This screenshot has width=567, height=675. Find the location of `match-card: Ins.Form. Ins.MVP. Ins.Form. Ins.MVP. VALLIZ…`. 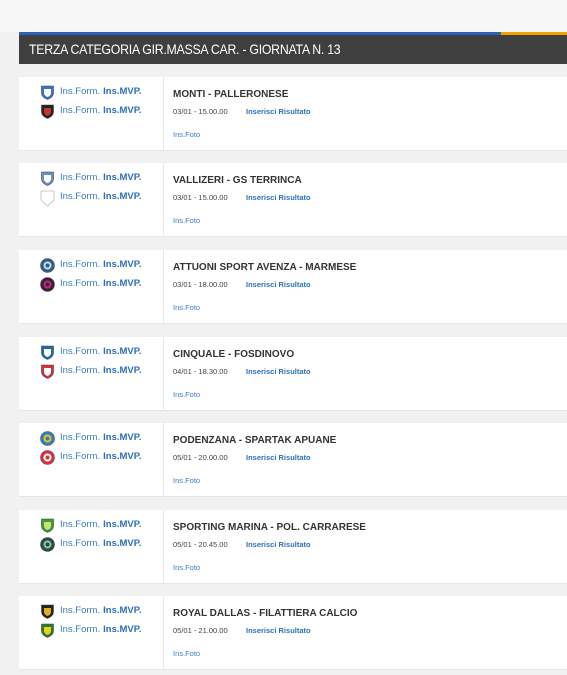

match-card: Ins.Form. Ins.MVP. Ins.Form. Ins.MVP. VALLIZ… is located at coordinates (293, 200).